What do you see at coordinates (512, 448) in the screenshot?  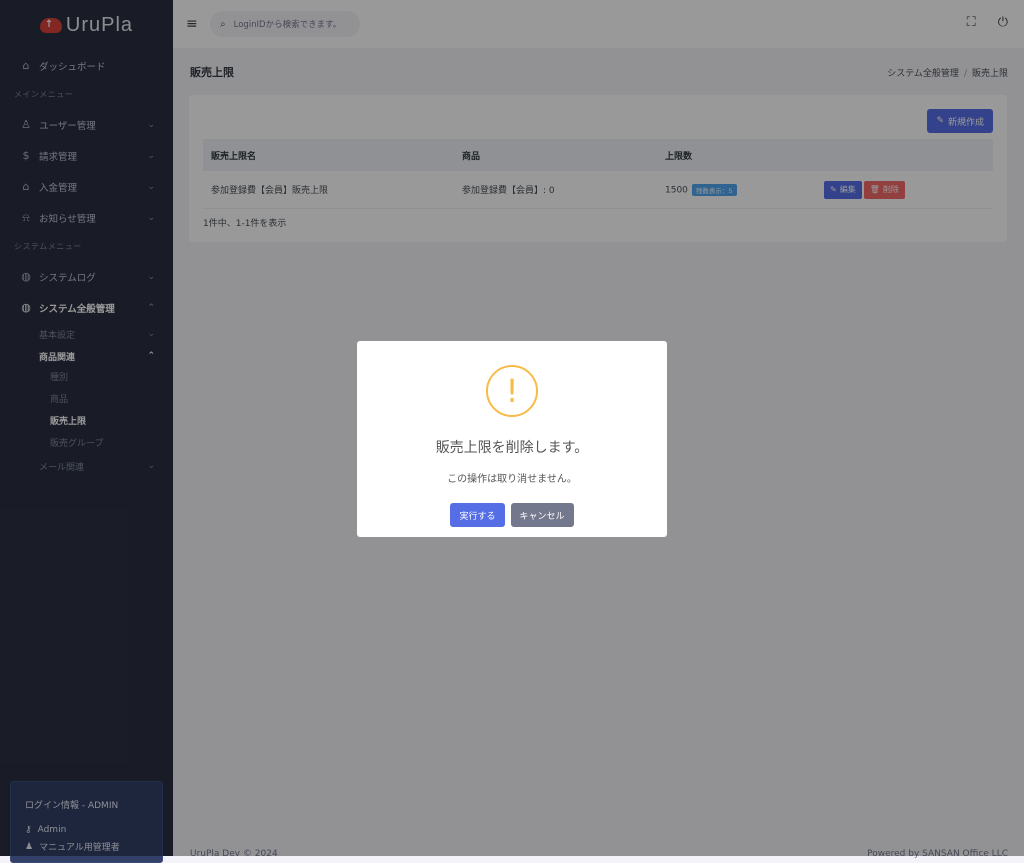 I see `dialog-title: 販売上限を削除します。` at bounding box center [512, 448].